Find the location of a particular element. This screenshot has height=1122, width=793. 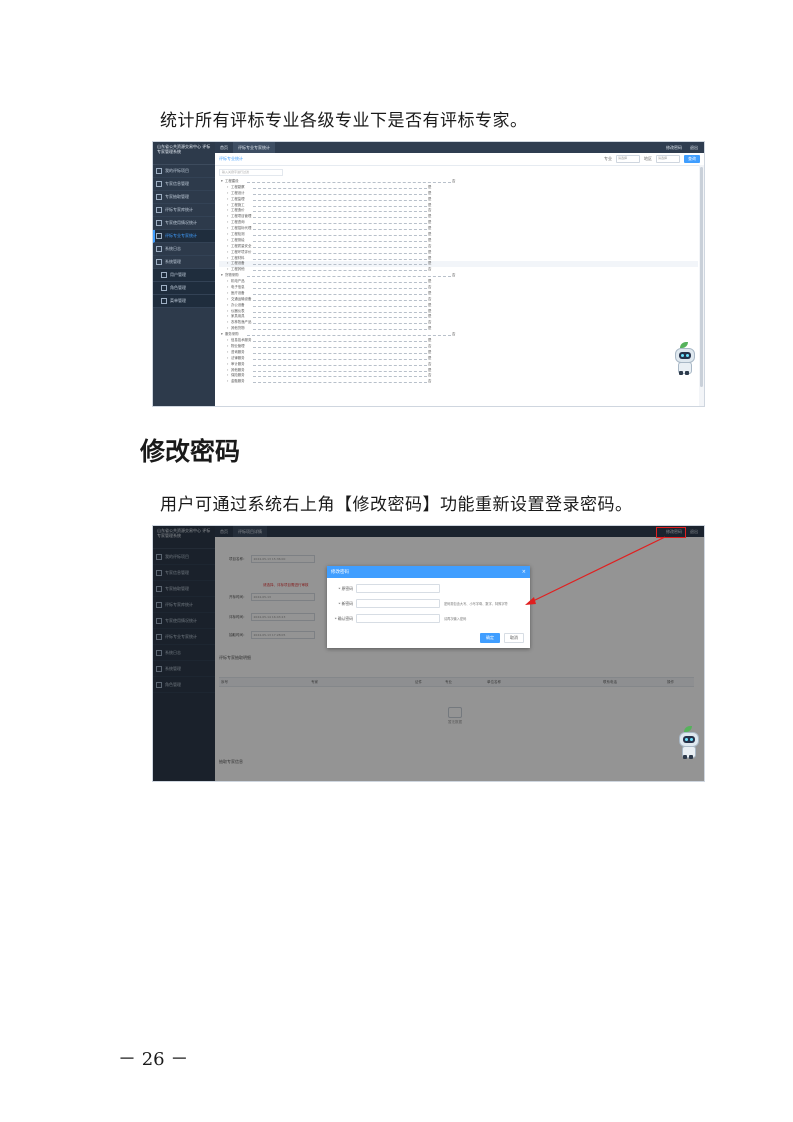

paragraph-password: 用户可通过系统右上角【修改密码】功能重新设置登录密码。 is located at coordinates (396, 505).